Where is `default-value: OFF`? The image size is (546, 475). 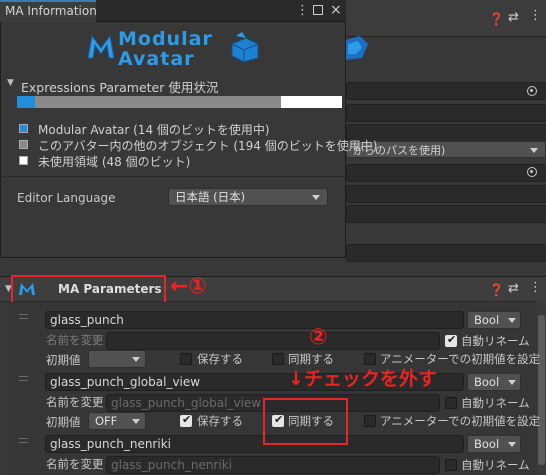
default-value: OFF is located at coordinates (106, 421).